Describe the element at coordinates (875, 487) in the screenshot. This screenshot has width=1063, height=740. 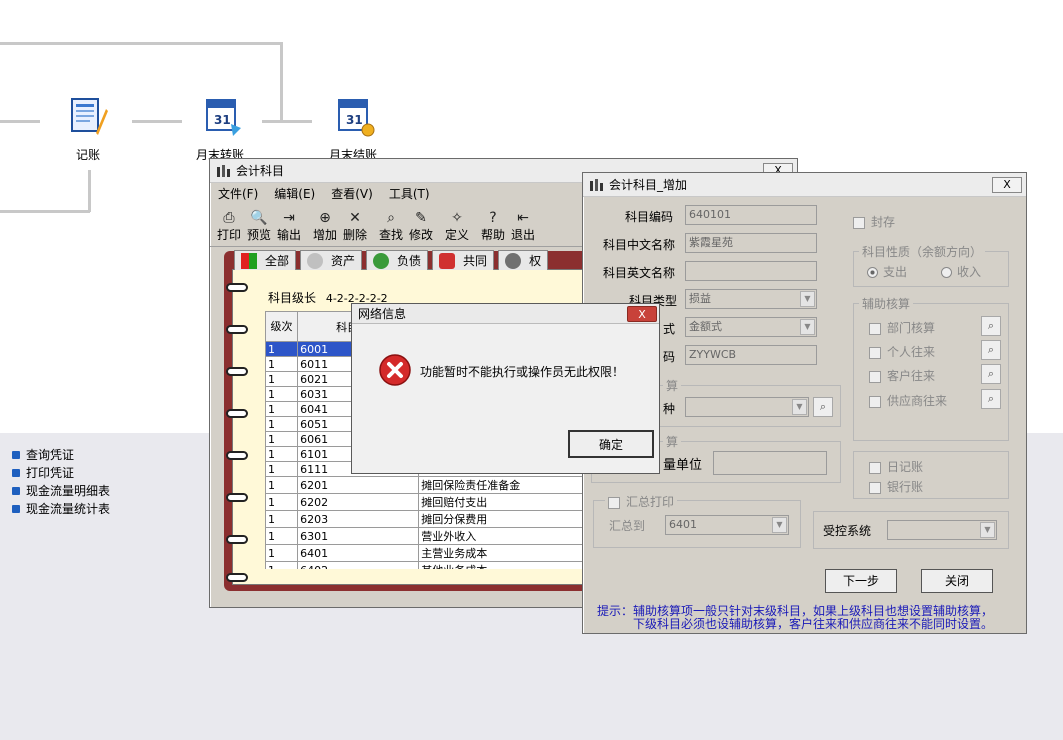
I see `bank-checkbox` at that location.